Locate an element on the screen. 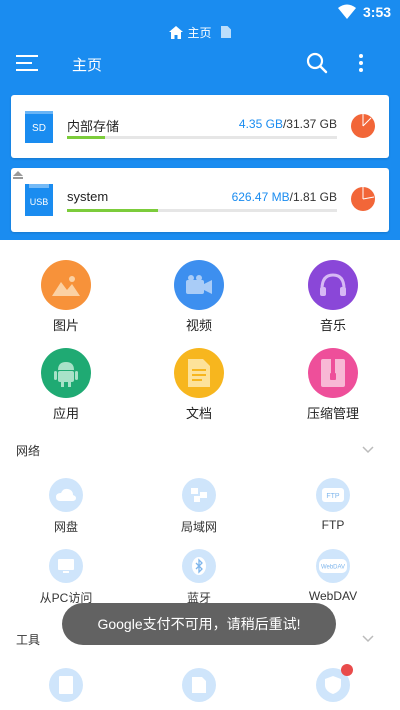 Image resolution: width=400 pixels, height=710 pixels. section-header-tools: 工具 is located at coordinates (28, 640).